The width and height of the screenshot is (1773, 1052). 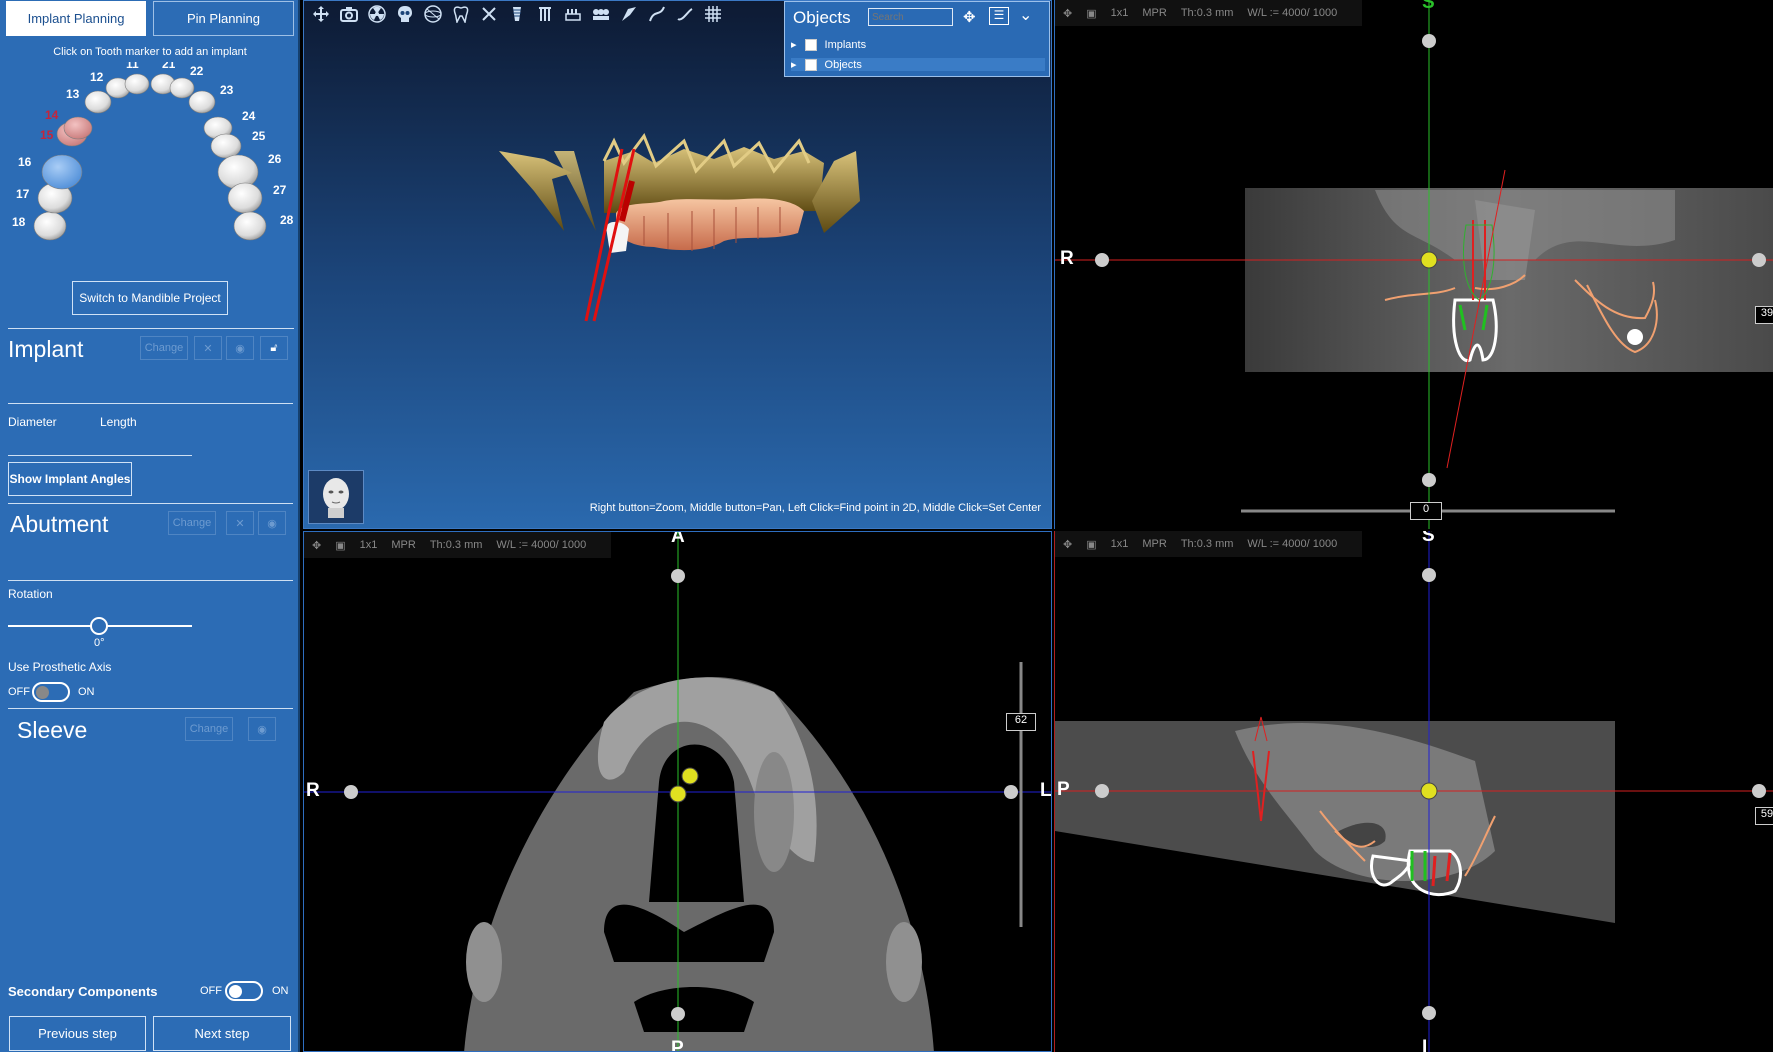 What do you see at coordinates (118, 422) in the screenshot?
I see `length-label: Length` at bounding box center [118, 422].